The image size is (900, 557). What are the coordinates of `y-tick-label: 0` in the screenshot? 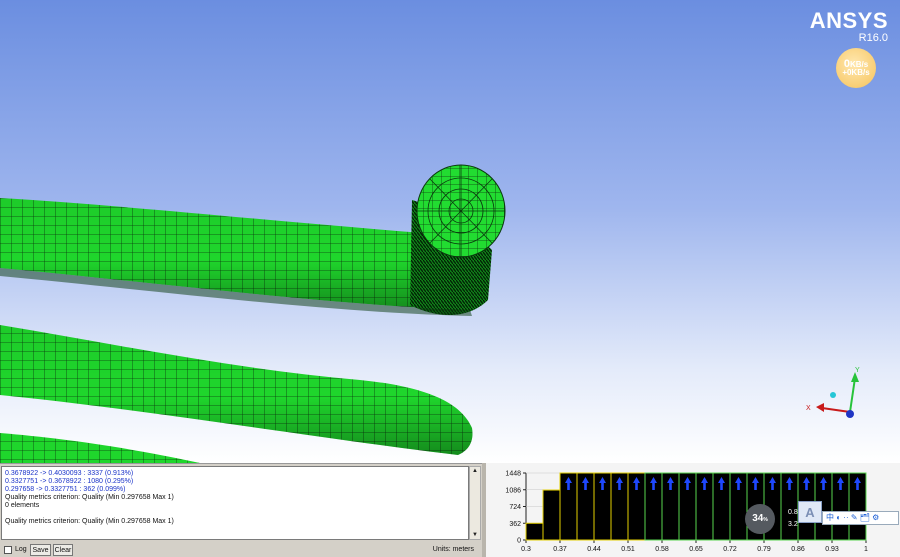 It's located at (519, 541).